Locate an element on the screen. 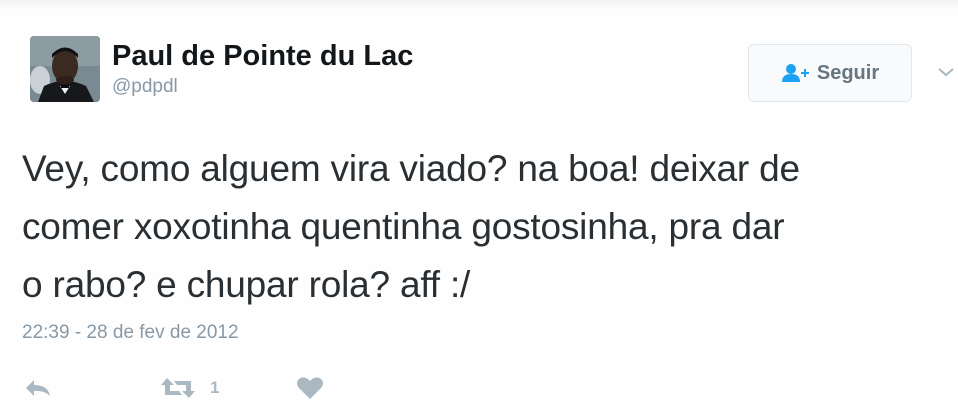 The image size is (958, 419). reply-icon is located at coordinates (38, 388).